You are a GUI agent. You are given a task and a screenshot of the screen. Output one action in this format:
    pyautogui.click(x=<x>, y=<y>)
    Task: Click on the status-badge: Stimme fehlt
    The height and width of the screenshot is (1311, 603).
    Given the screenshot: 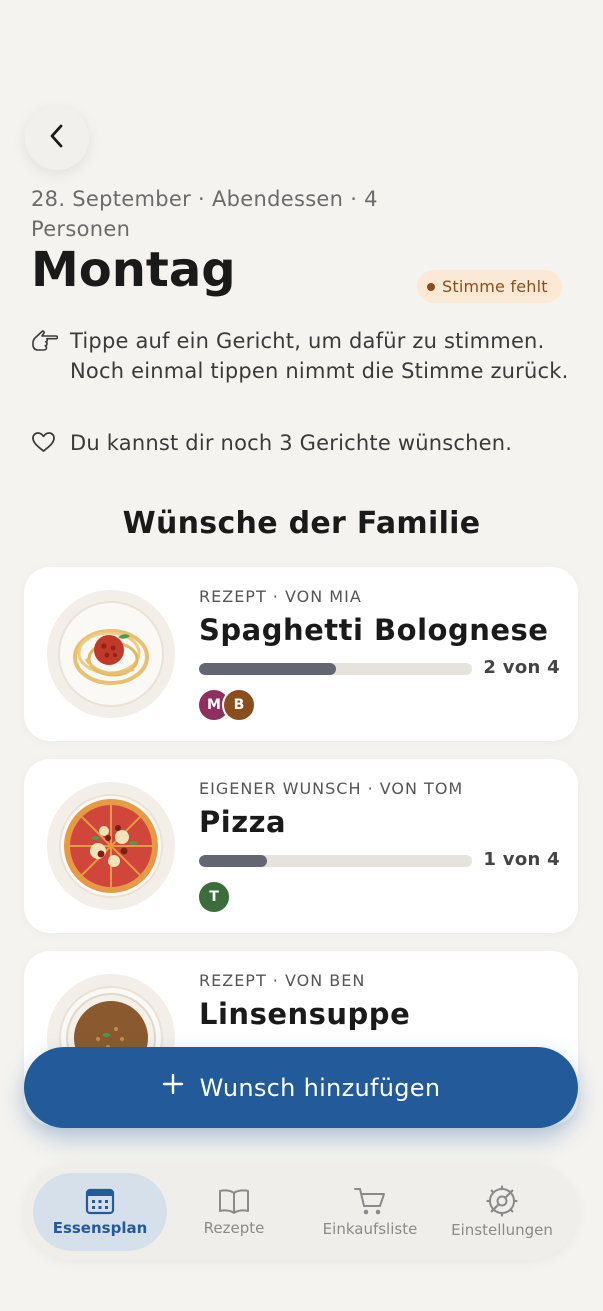 What is the action you would take?
    pyautogui.click(x=489, y=286)
    